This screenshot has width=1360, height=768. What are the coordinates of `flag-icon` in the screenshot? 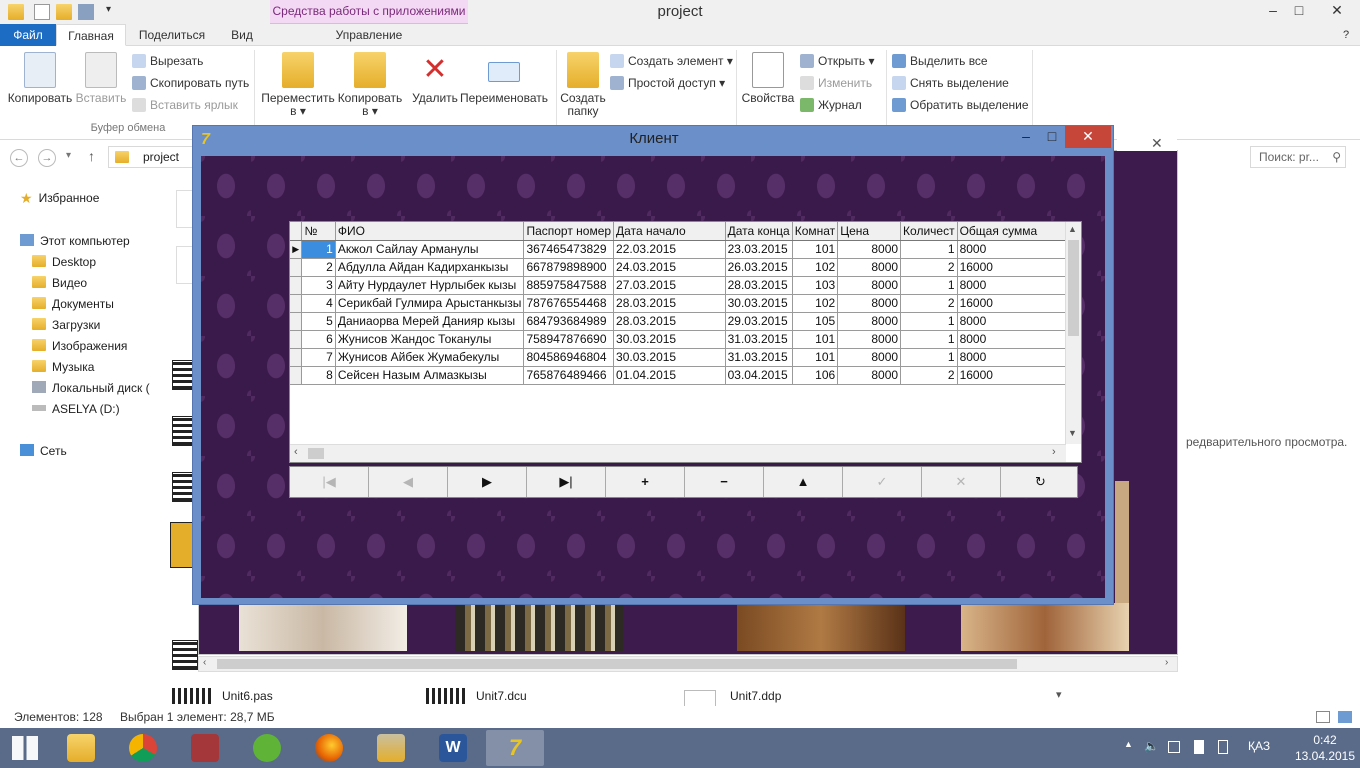 It's located at (1199, 747).